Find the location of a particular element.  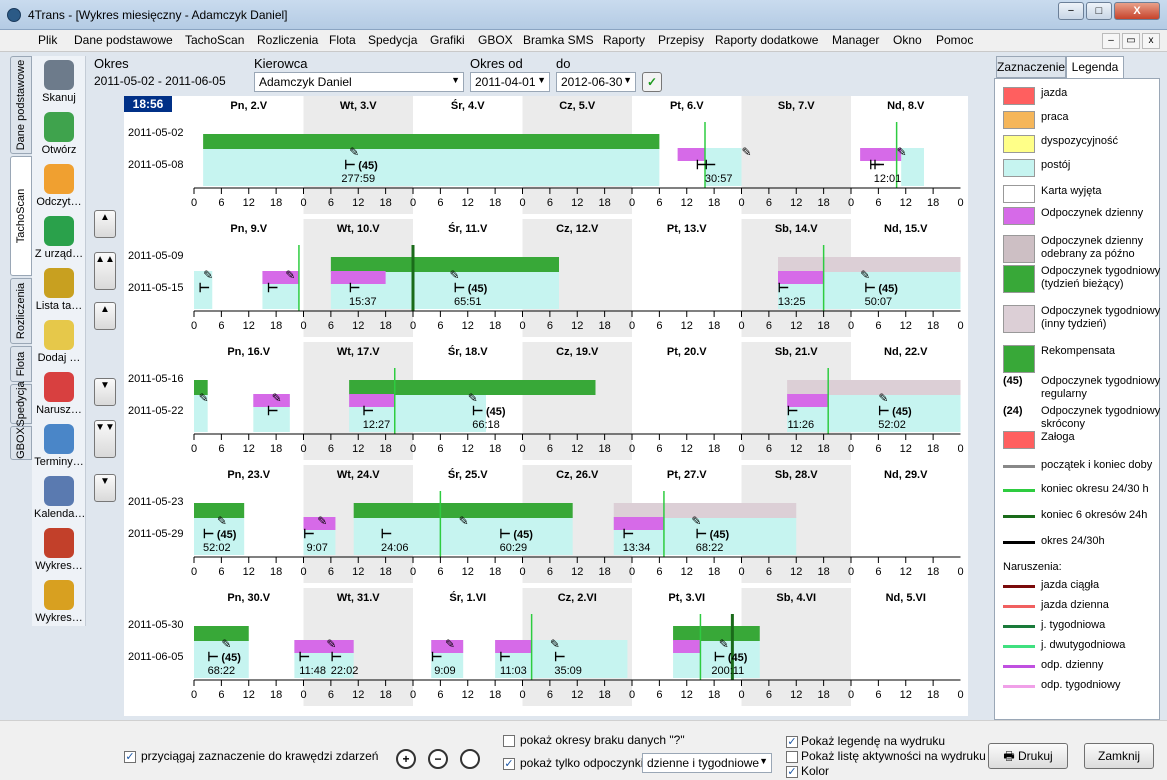

menu-item-12: Manager is located at coordinates (855, 40).